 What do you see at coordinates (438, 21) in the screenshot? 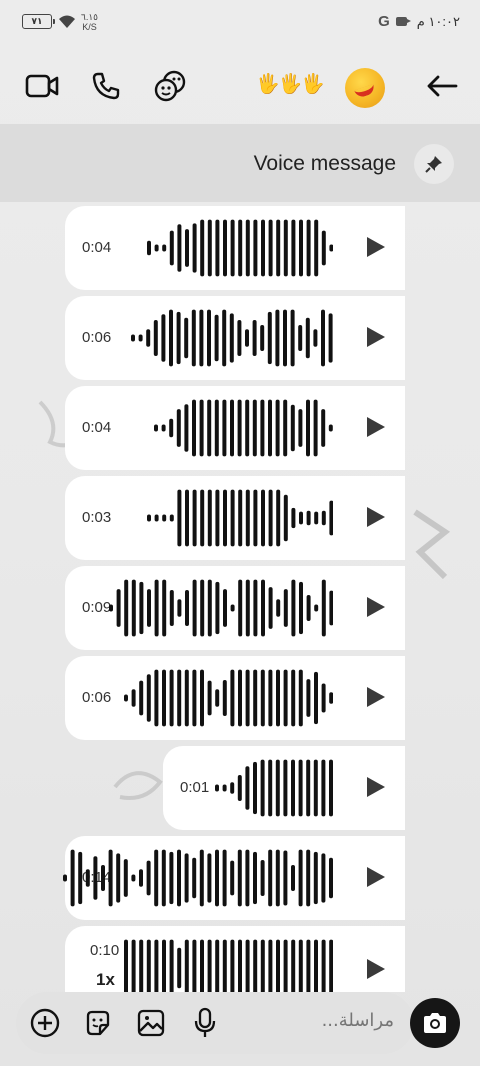
I see `clock: ١٠:٠٢ م` at bounding box center [438, 21].